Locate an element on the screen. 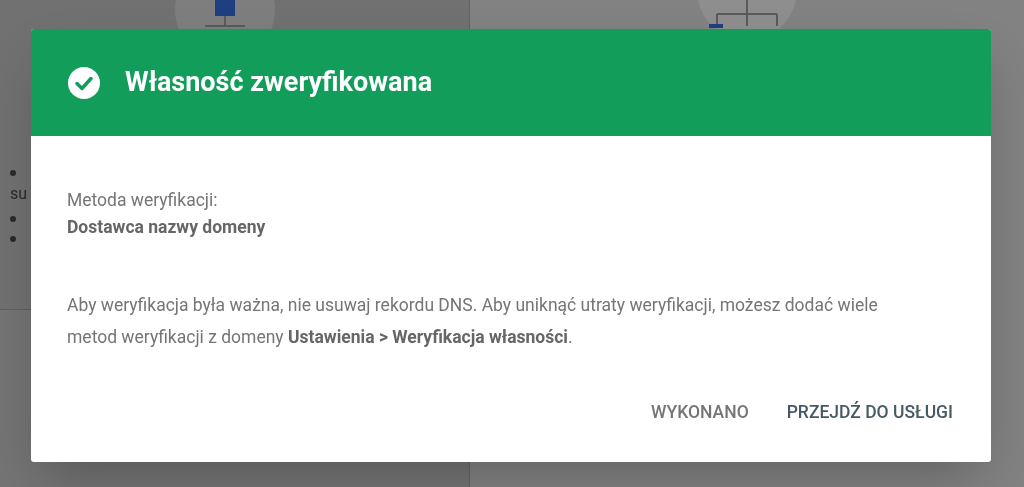  proceed-button: PRZEJDŹ DO USŁUGI is located at coordinates (869, 412).